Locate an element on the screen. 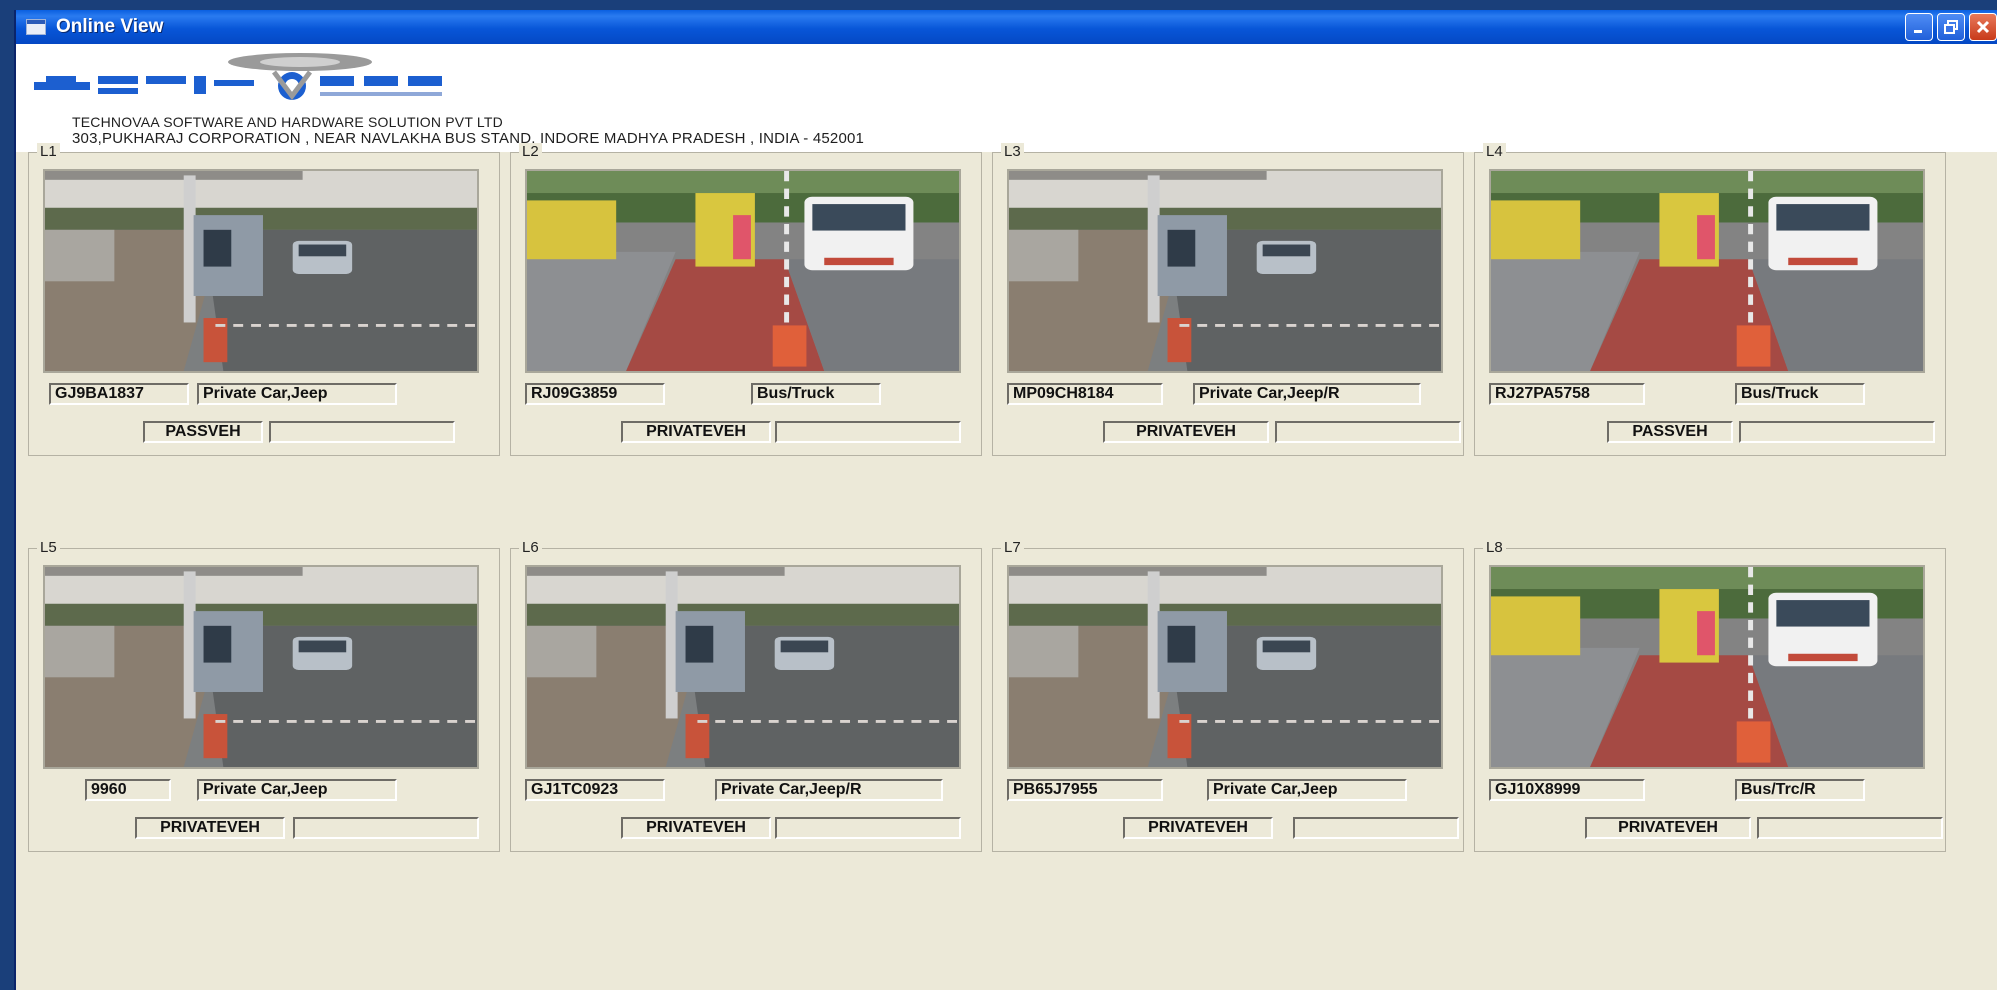  restore-icon is located at coordinates (1951, 27).